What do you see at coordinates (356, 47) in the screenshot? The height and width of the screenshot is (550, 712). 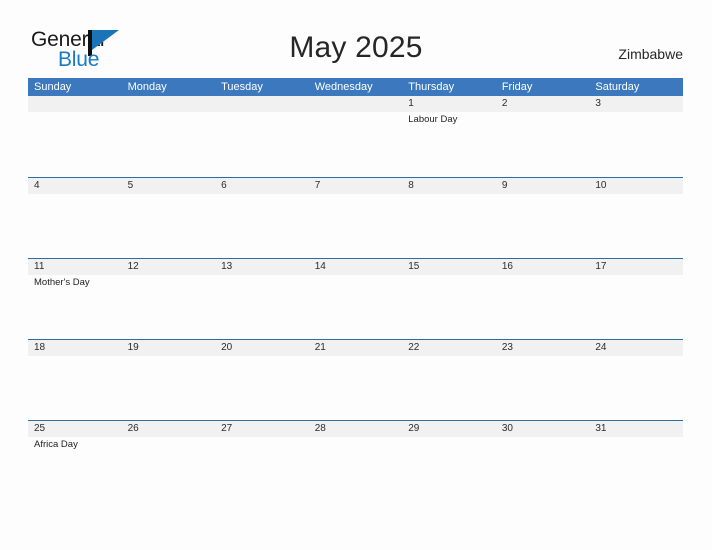 I see `page-title: May 2025` at bounding box center [356, 47].